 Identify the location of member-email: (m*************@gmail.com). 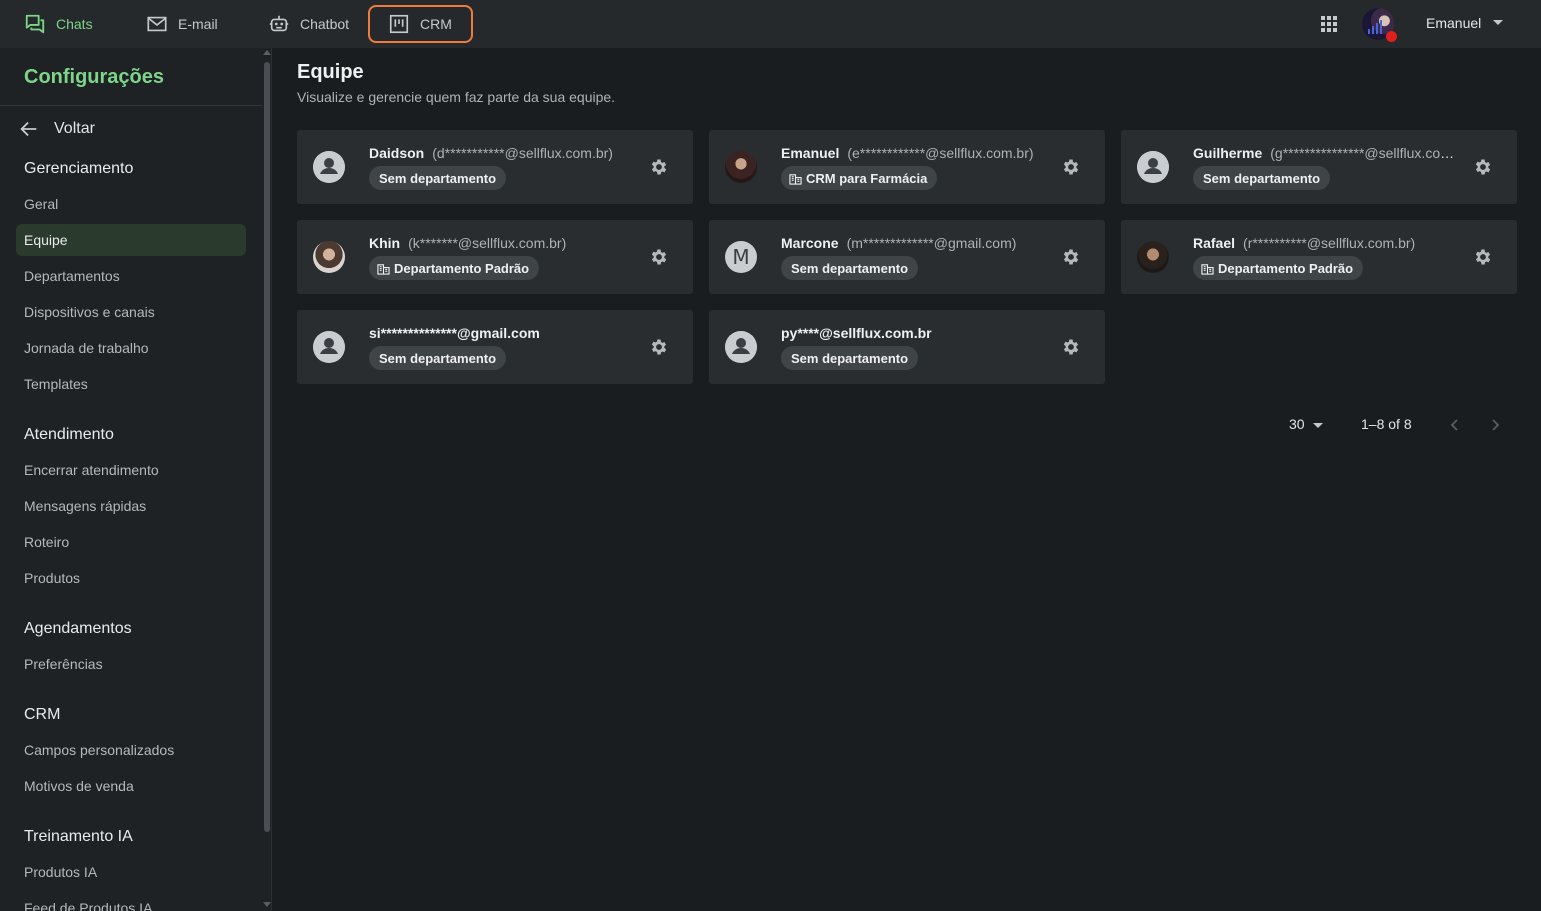
(931, 243).